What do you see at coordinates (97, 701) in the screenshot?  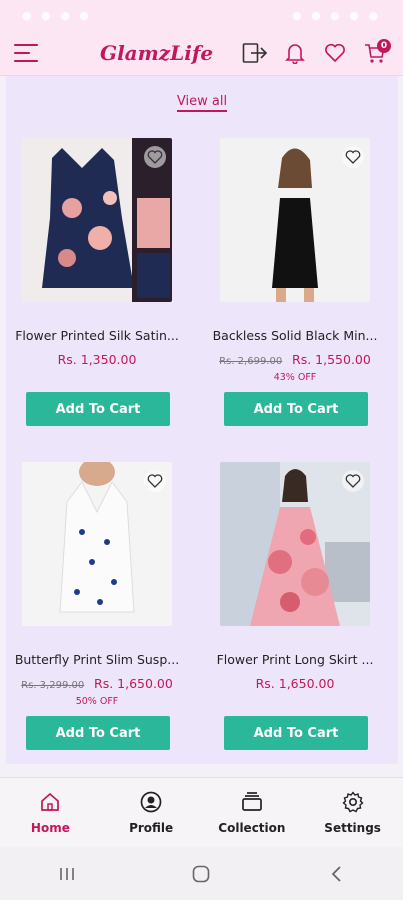 I see `discount-label: 50% OFF` at bounding box center [97, 701].